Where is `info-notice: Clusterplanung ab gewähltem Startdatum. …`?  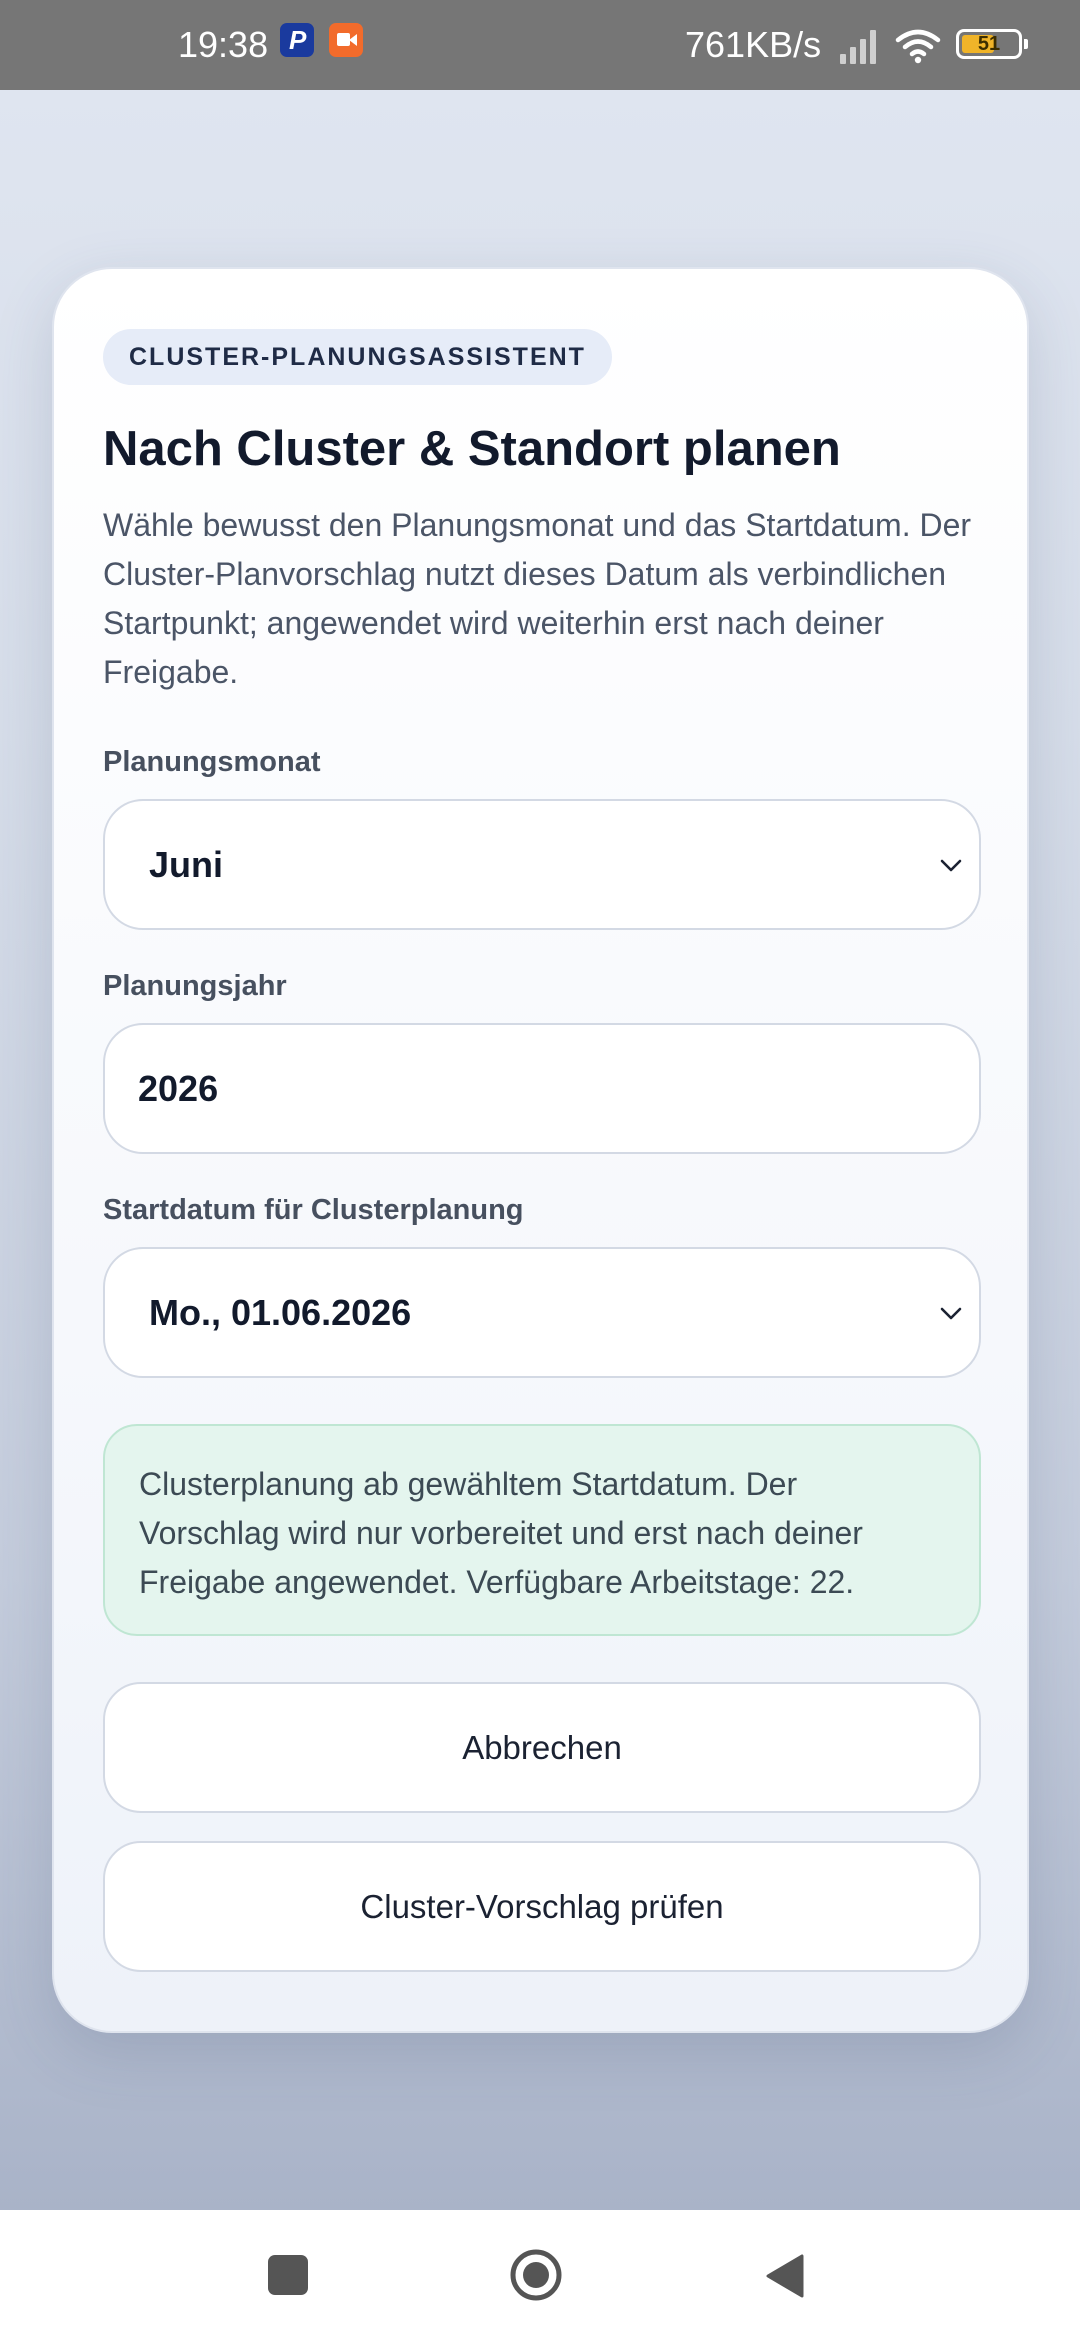
info-notice: Clusterplanung ab gewähltem Startdatum. … is located at coordinates (542, 1530).